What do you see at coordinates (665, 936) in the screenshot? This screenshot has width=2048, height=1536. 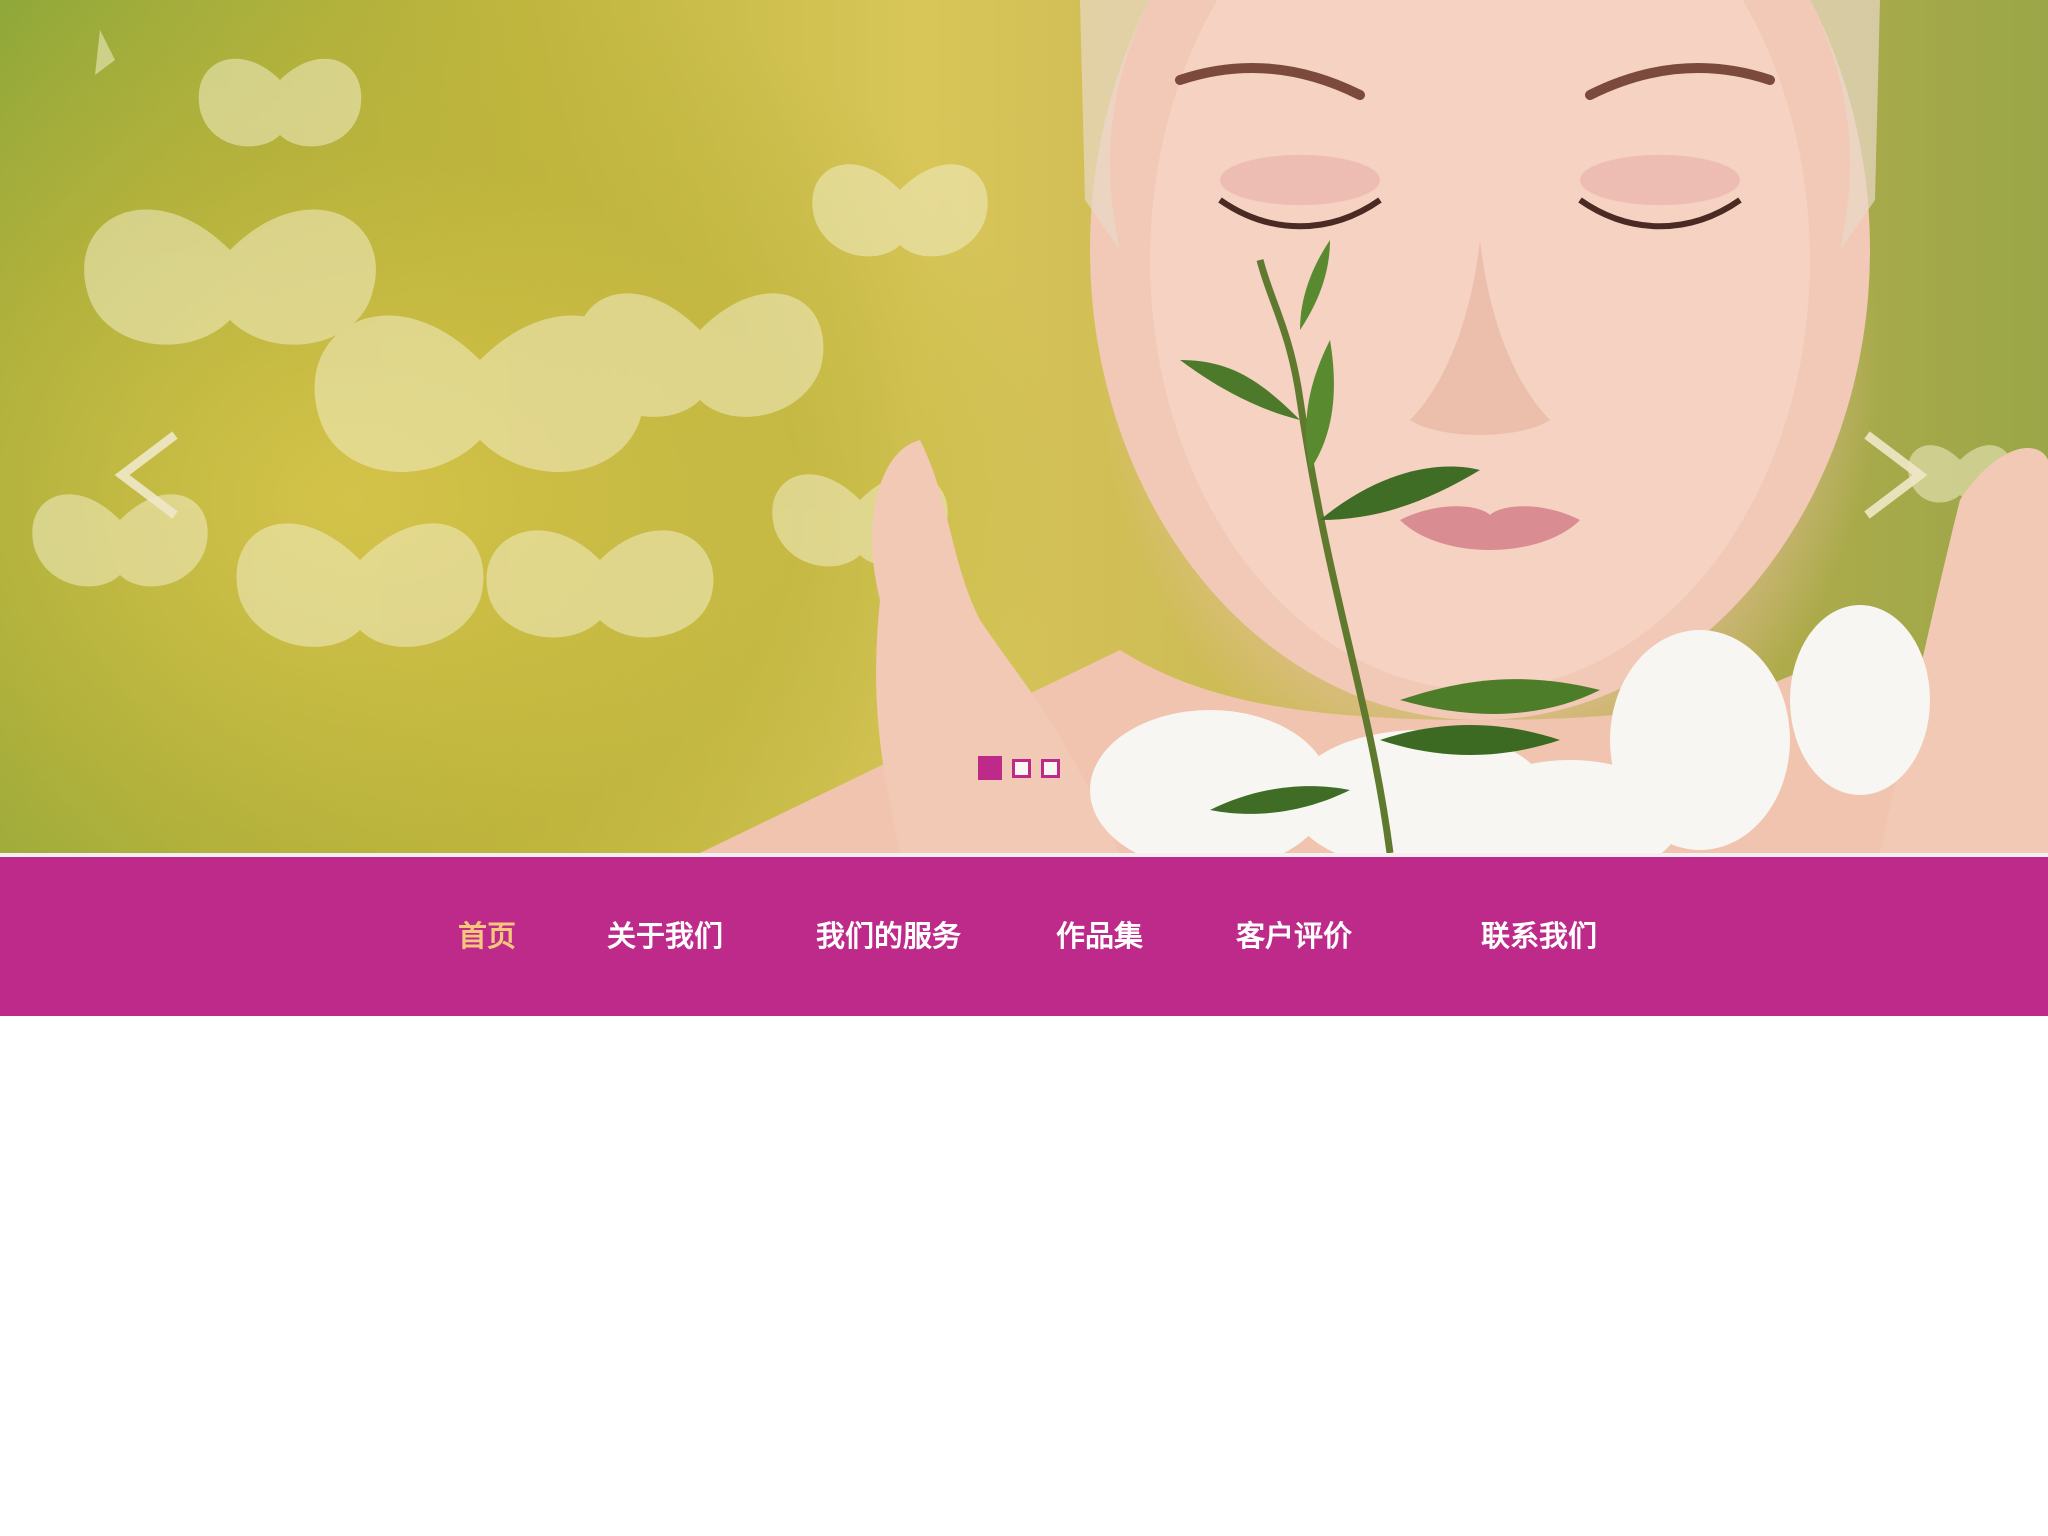 I see `nav-item-about: 关于我们` at bounding box center [665, 936].